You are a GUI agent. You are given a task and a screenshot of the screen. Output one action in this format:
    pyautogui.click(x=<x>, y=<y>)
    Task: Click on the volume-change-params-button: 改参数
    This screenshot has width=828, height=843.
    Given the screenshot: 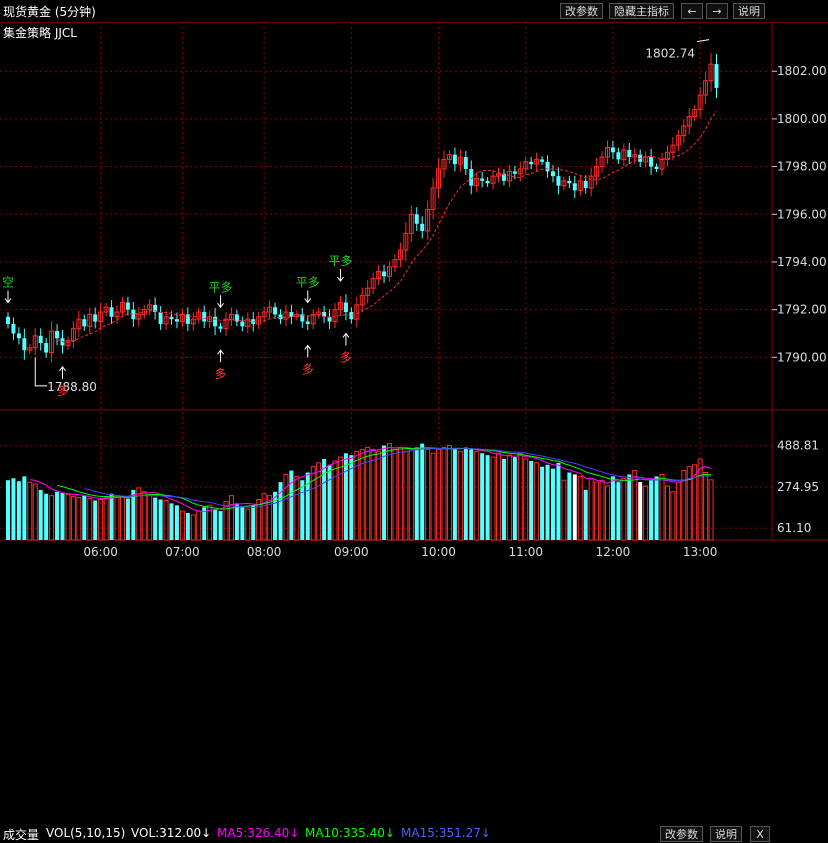 What is the action you would take?
    pyautogui.click(x=681, y=834)
    